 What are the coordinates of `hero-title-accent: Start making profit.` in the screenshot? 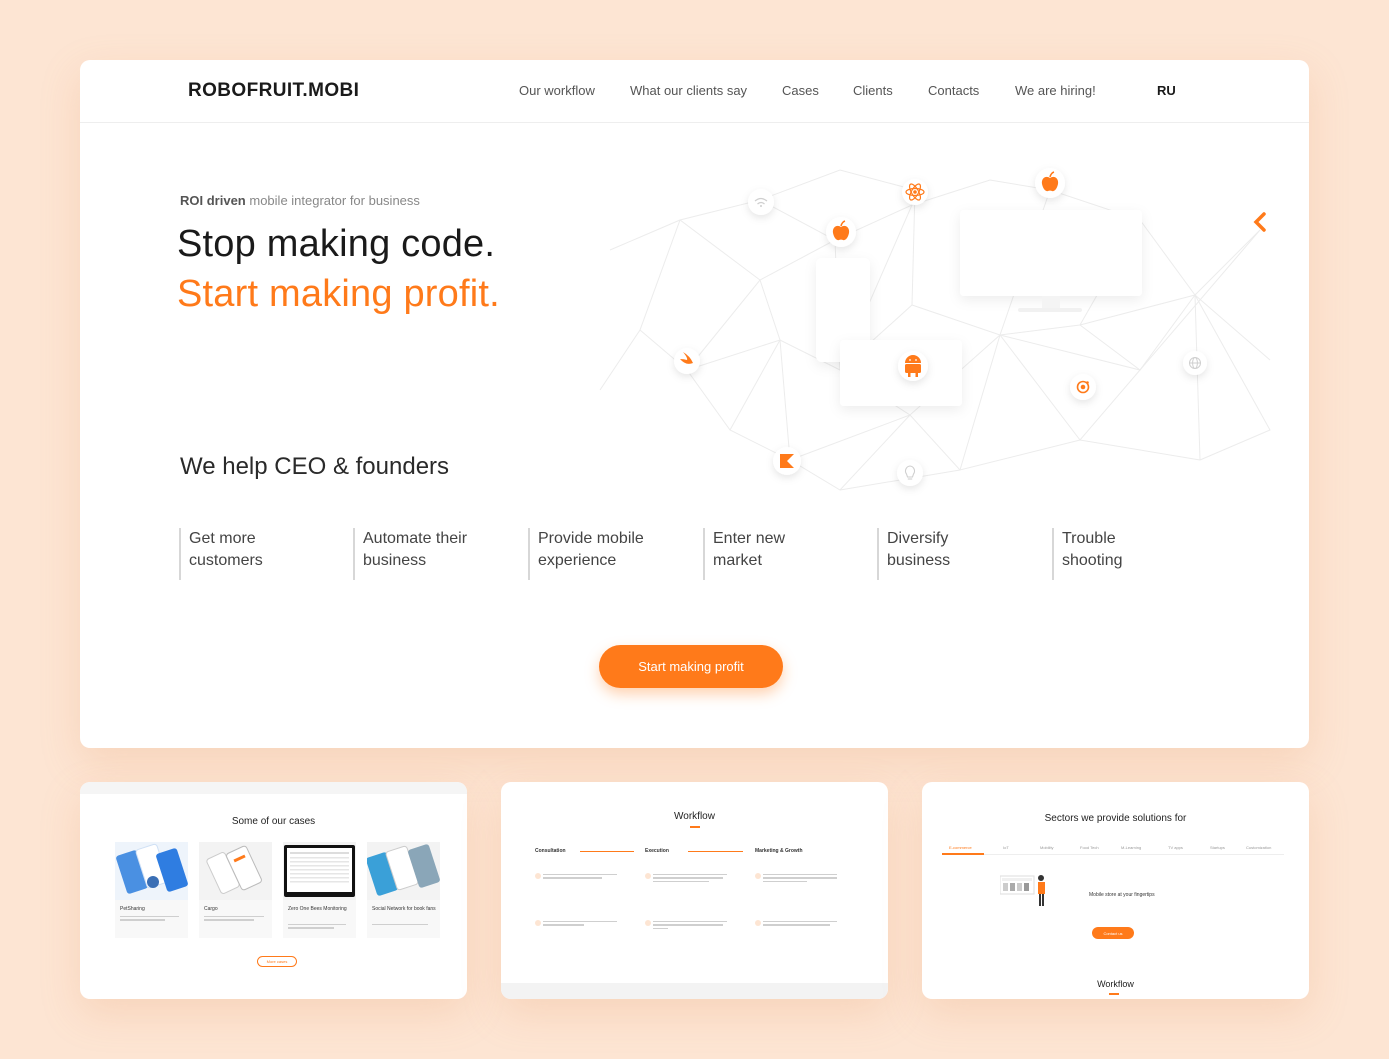 It's located at (338, 294).